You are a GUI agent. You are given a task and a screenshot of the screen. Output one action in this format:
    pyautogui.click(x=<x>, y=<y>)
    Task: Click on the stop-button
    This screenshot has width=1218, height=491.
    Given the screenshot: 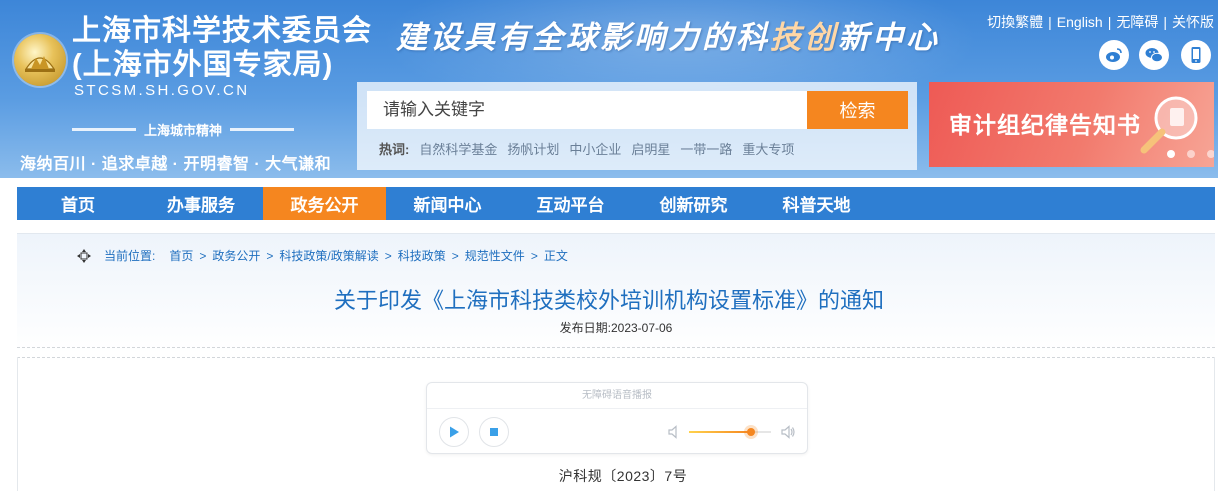 What is the action you would take?
    pyautogui.click(x=494, y=432)
    